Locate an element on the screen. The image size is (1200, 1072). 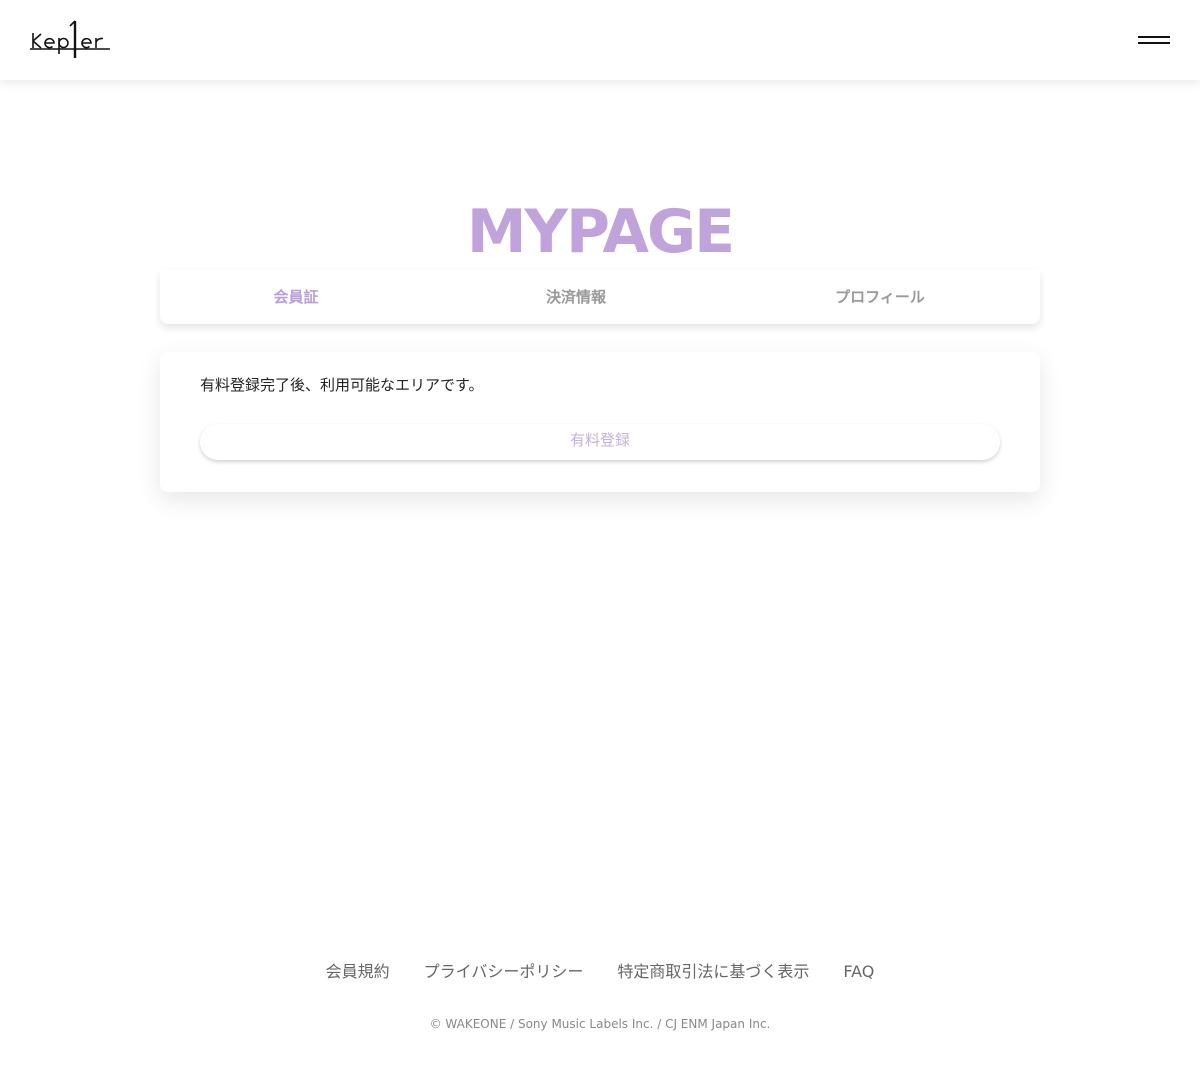
menu-bar-top is located at coordinates (1154, 37).